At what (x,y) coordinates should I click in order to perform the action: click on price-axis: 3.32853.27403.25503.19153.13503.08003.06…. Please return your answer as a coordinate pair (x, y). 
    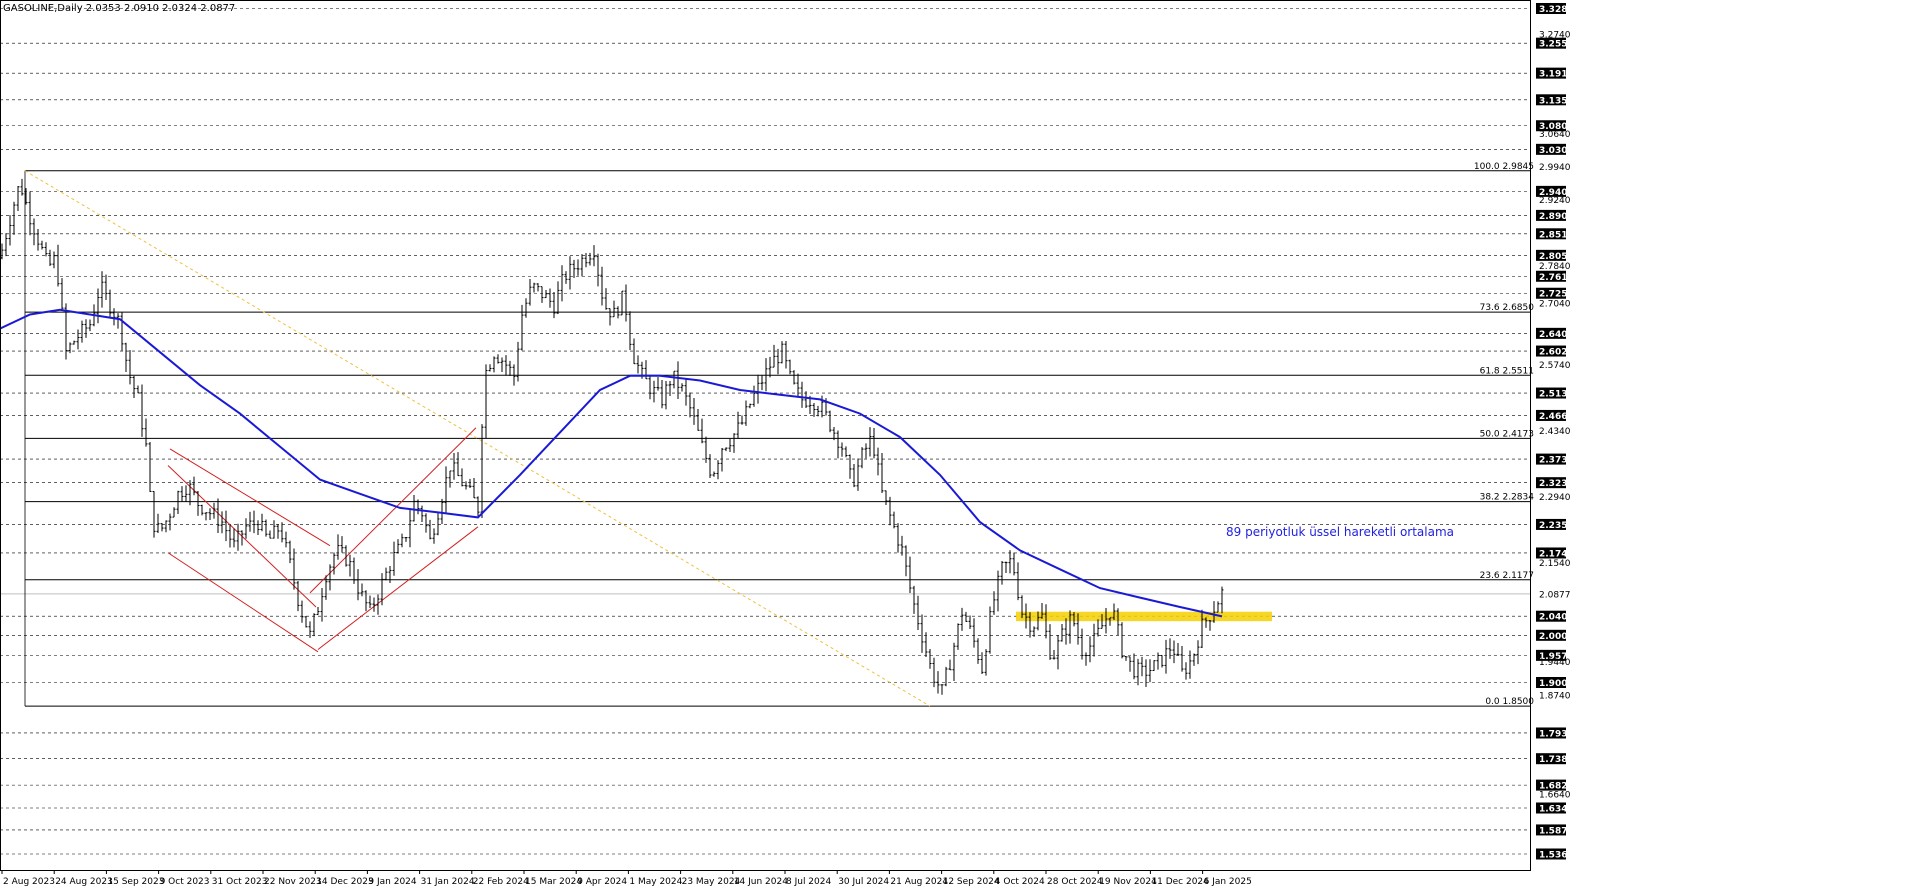
    Looking at the image, I should click on (1555, 432).